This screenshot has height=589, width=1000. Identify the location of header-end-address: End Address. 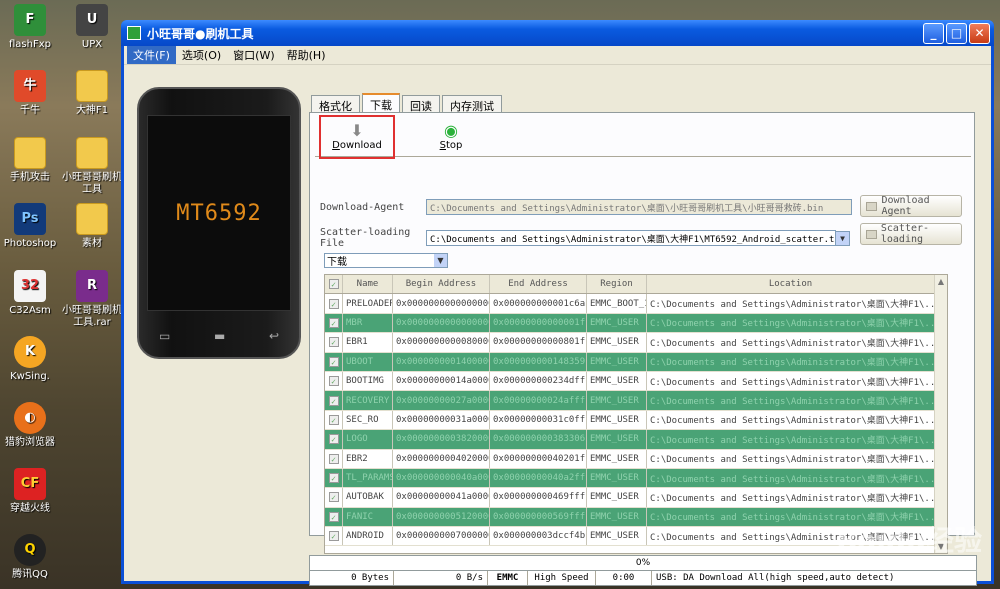
(538, 284).